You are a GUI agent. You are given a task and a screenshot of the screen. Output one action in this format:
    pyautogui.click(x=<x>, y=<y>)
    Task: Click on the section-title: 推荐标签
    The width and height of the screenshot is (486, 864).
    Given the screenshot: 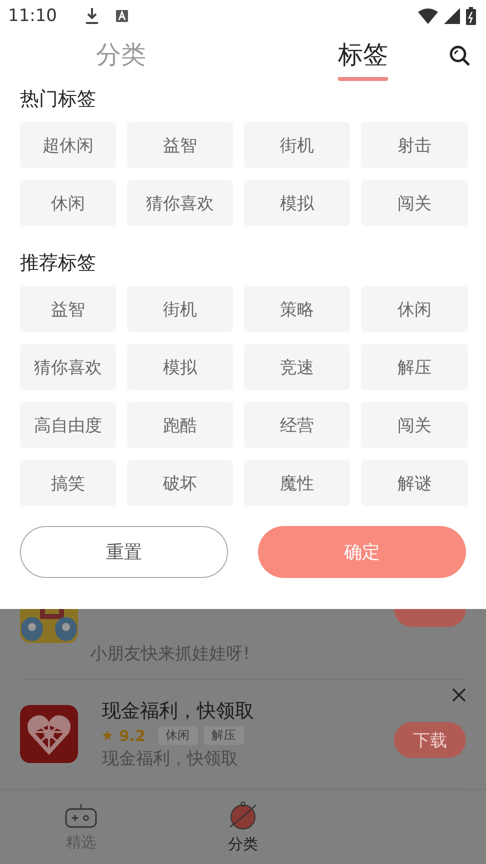 What is the action you would take?
    pyautogui.click(x=58, y=263)
    